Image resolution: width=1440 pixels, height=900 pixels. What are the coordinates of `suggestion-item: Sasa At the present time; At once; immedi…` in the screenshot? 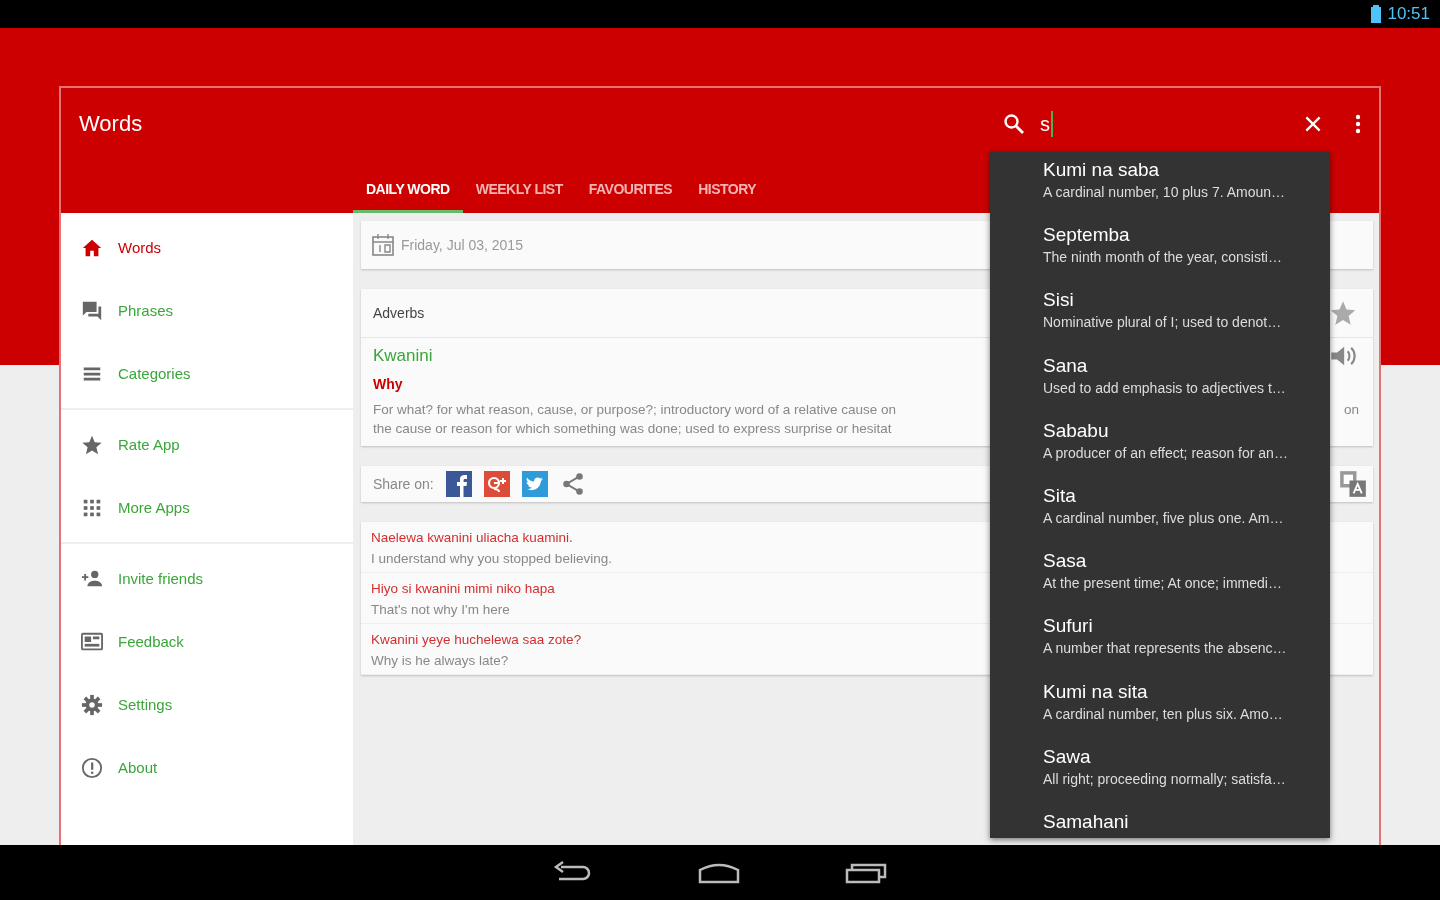 It's located at (1160, 576).